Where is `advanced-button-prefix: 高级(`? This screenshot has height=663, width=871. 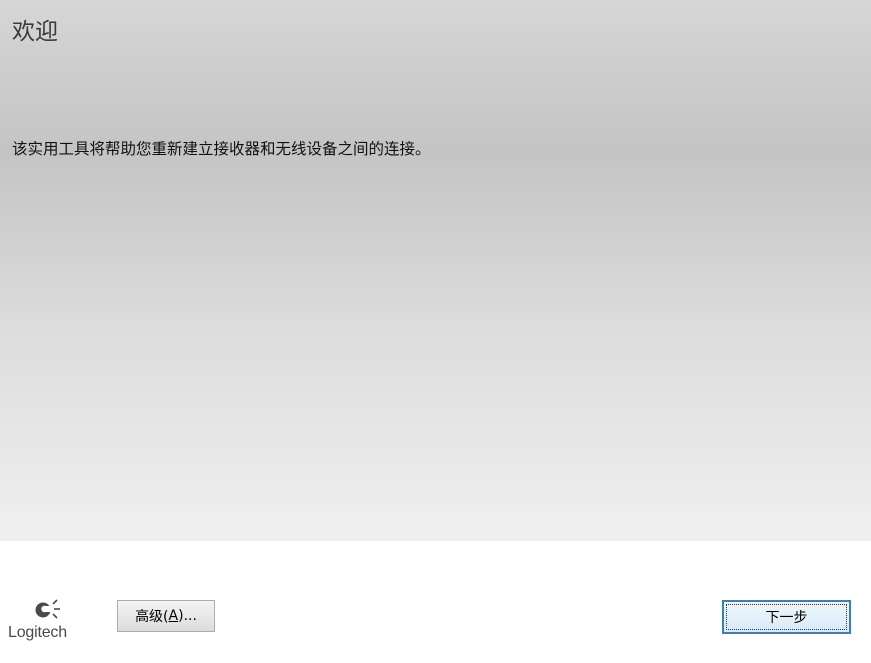
advanced-button-prefix: 高级( is located at coordinates (152, 617).